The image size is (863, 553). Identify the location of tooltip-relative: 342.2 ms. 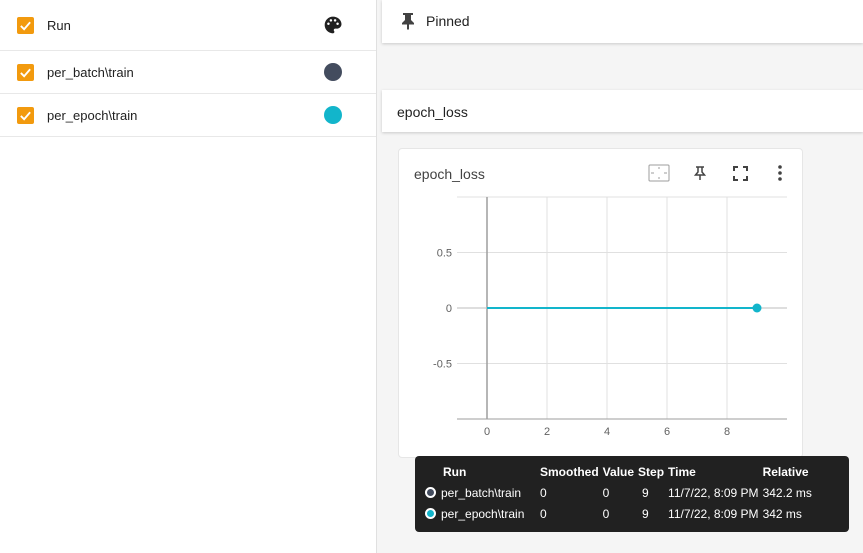
(787, 492).